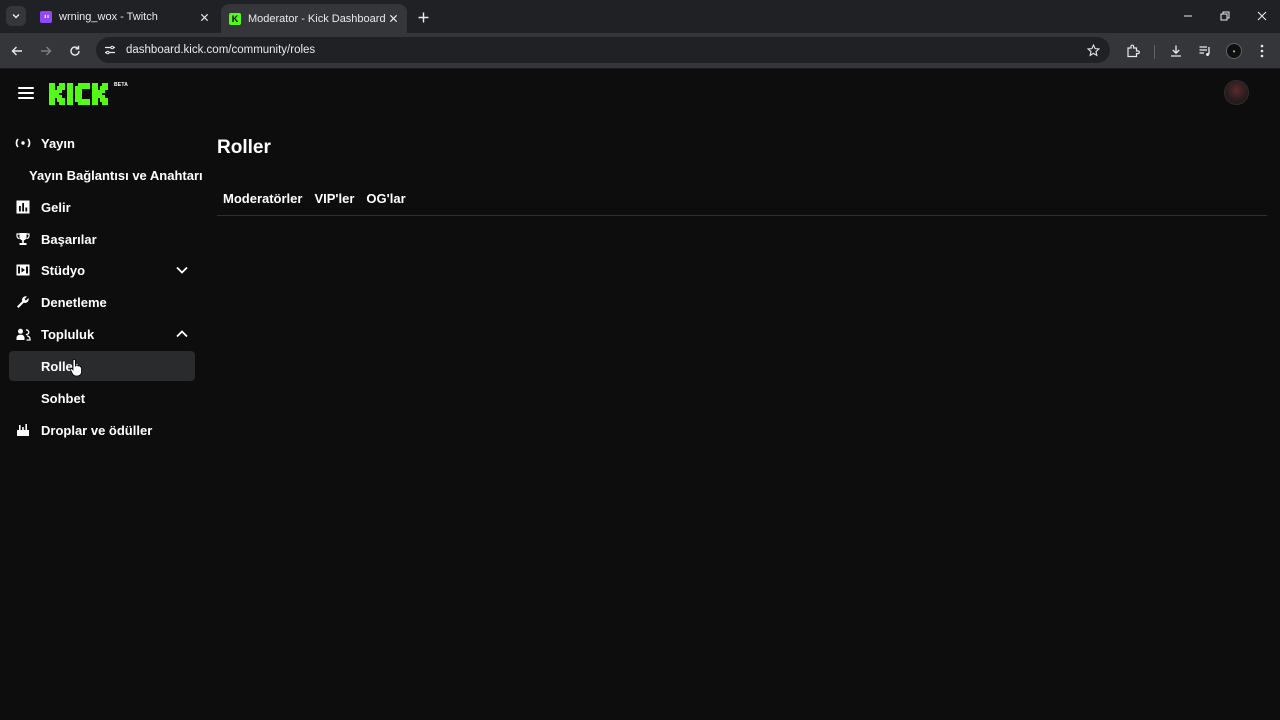 The image size is (1280, 720). I want to click on bookmark-star-icon, so click(1093, 50).